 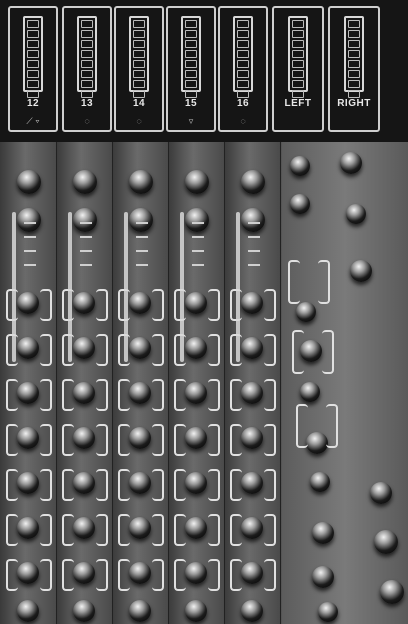 I want to click on meter-channel-14: 14 ◌, so click(x=139, y=69).